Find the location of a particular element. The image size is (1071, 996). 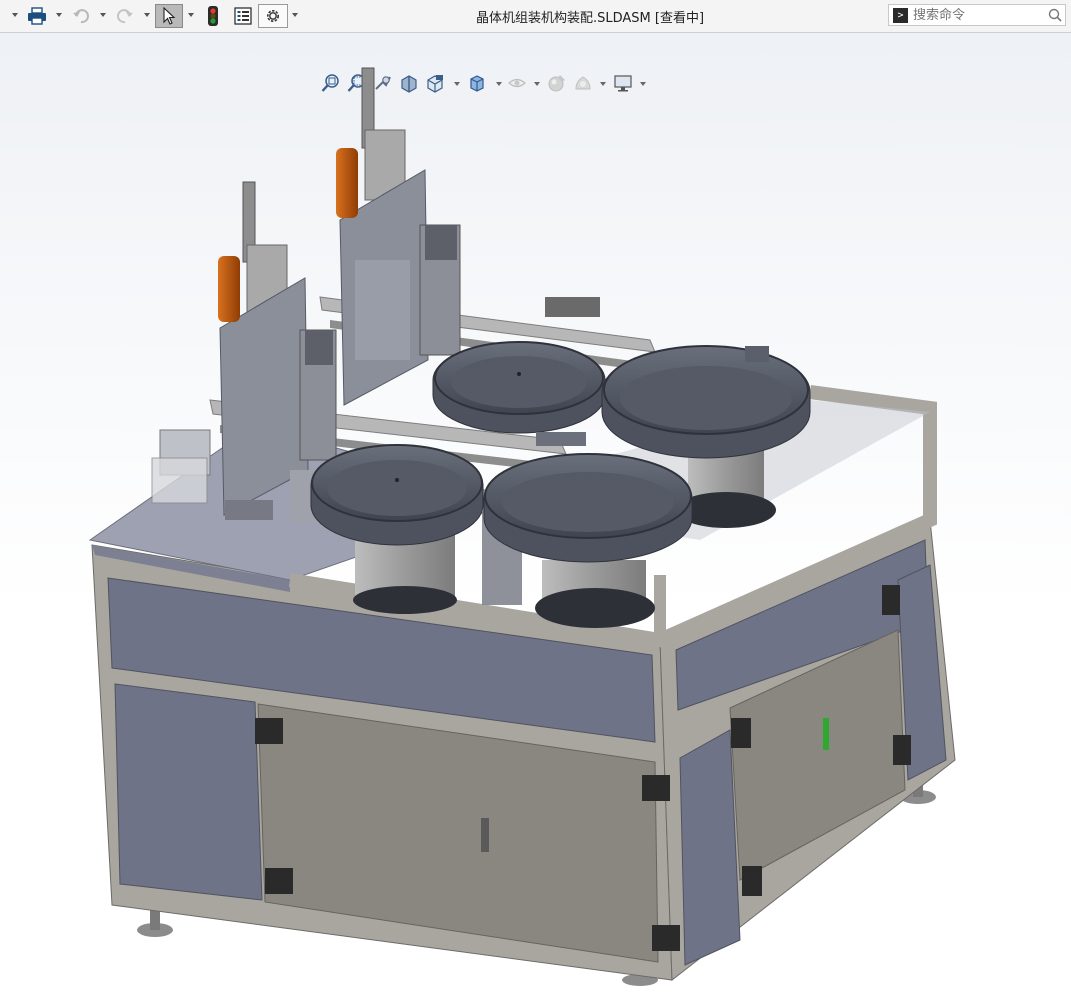

feeder-bowl-rear-left is located at coordinates (519, 387).